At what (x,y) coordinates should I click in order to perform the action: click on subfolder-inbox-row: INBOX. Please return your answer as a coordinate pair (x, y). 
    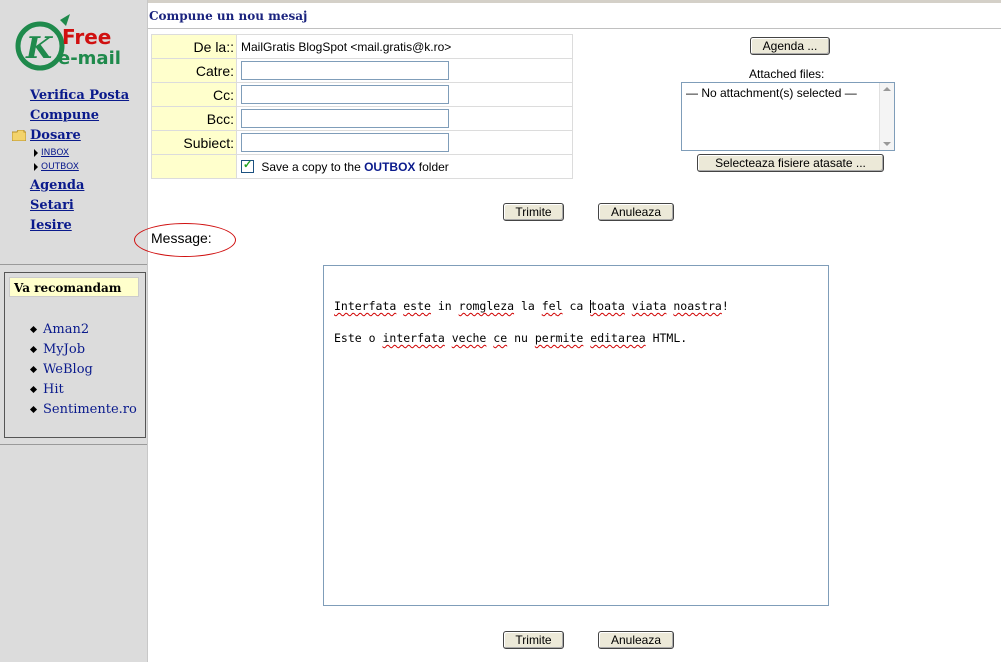
    Looking at the image, I should click on (56, 153).